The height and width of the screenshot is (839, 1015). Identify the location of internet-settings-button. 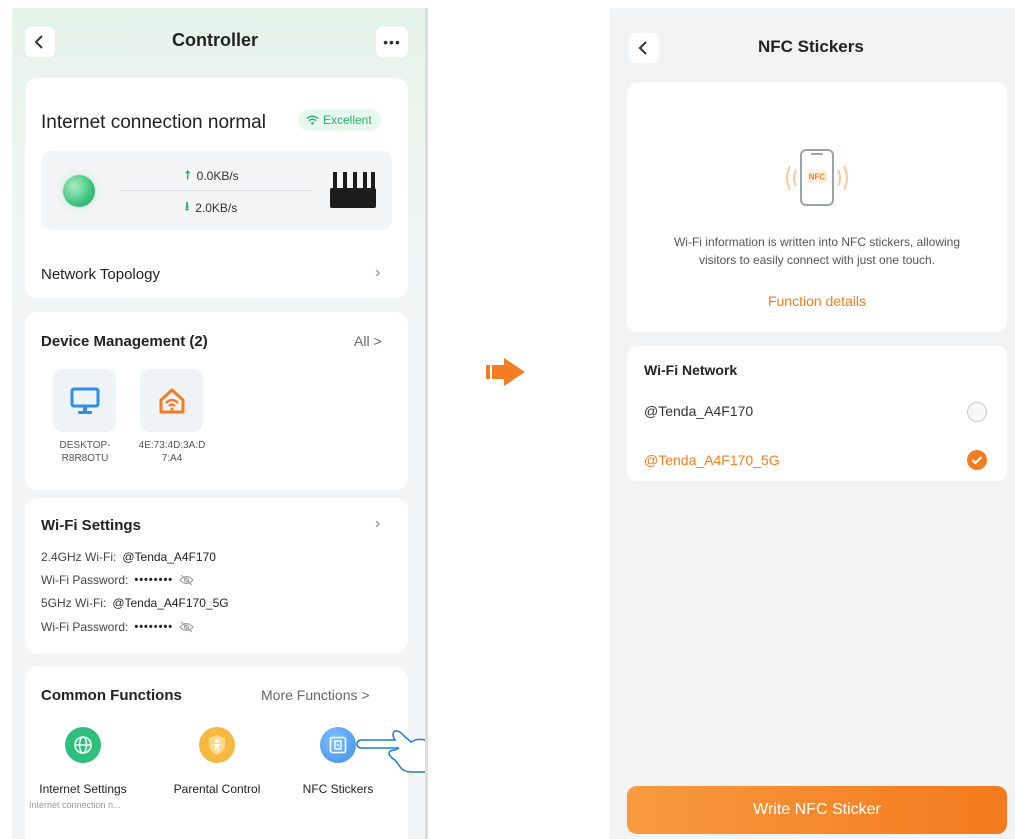
(83, 745).